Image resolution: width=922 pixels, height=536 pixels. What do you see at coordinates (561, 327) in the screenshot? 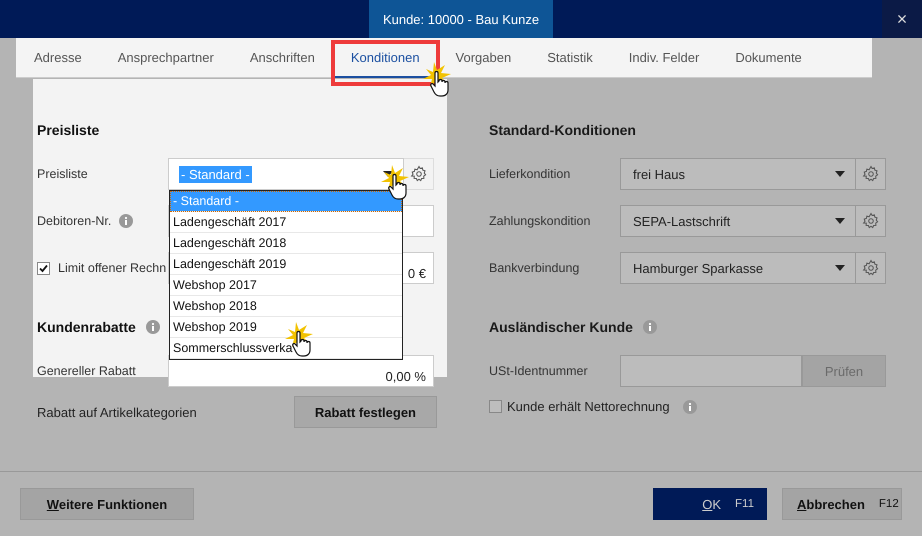
I see `section-heading: Ausländischer Kunde` at bounding box center [561, 327].